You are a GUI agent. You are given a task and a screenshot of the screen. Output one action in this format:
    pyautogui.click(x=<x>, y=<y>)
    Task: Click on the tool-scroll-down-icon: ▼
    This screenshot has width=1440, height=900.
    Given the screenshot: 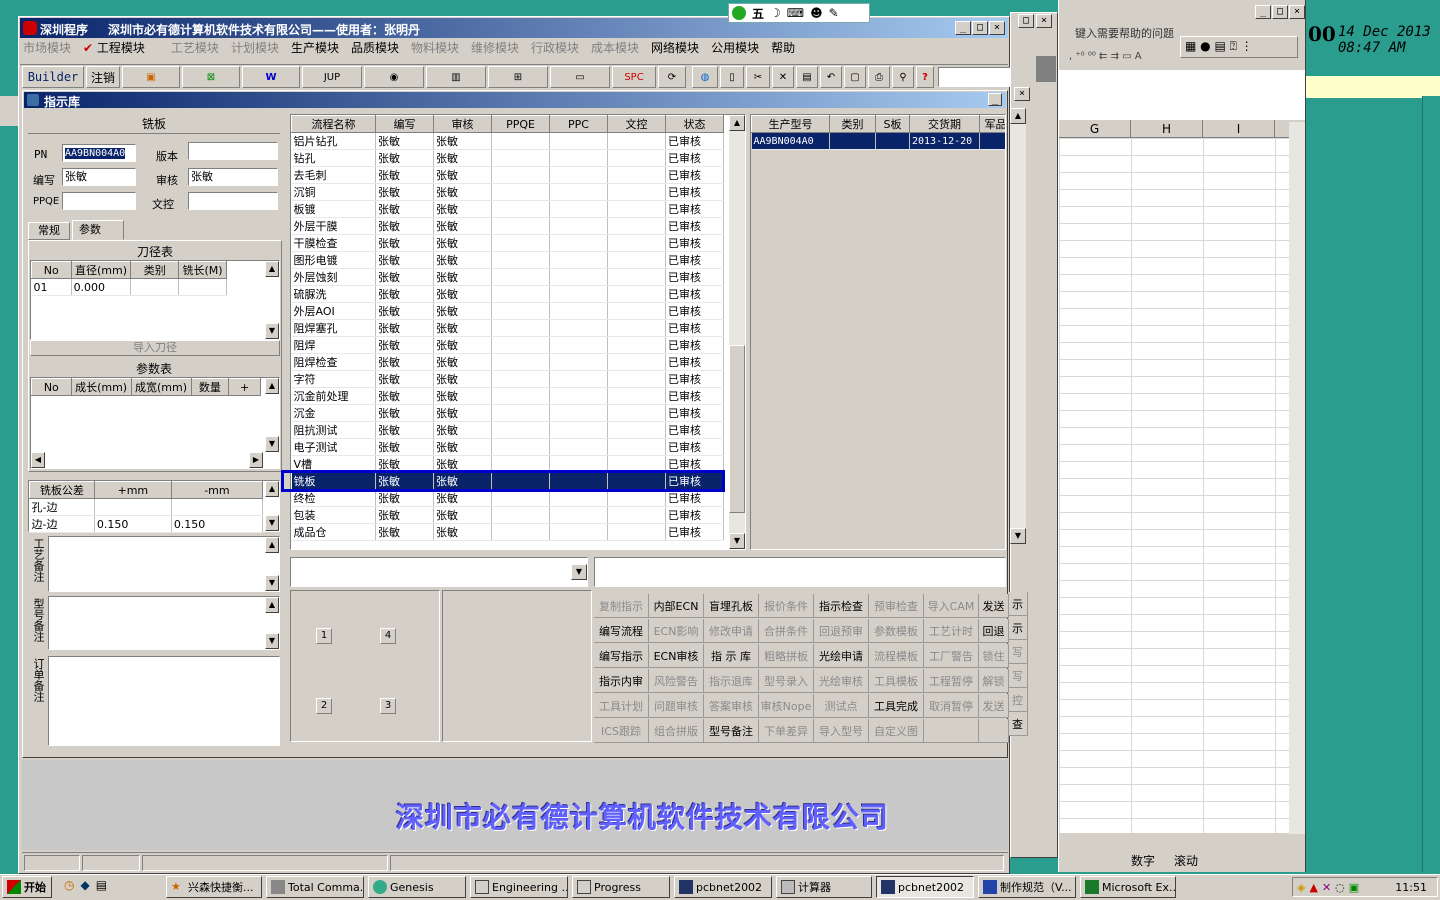 What is the action you would take?
    pyautogui.click(x=272, y=331)
    